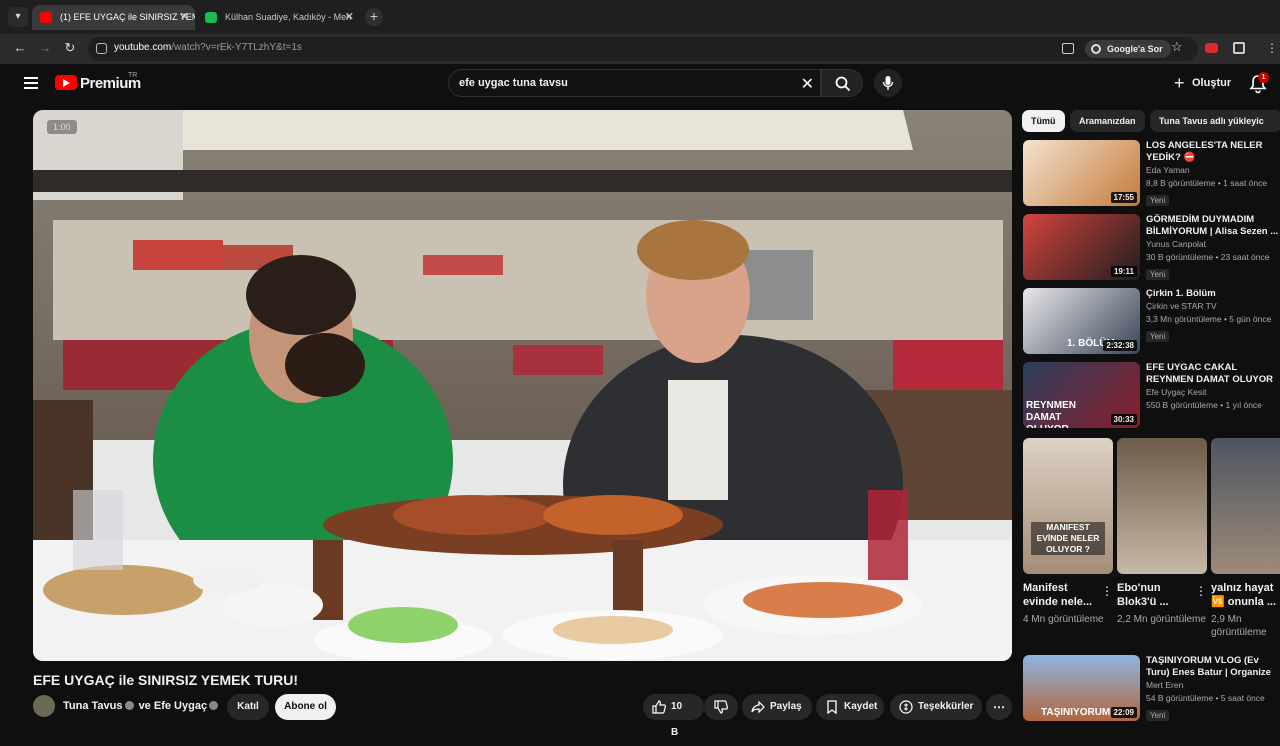 The height and width of the screenshot is (746, 1280). I want to click on video-meta: 8,8 B görüntüleme • 1 saat önce, so click(1207, 183).